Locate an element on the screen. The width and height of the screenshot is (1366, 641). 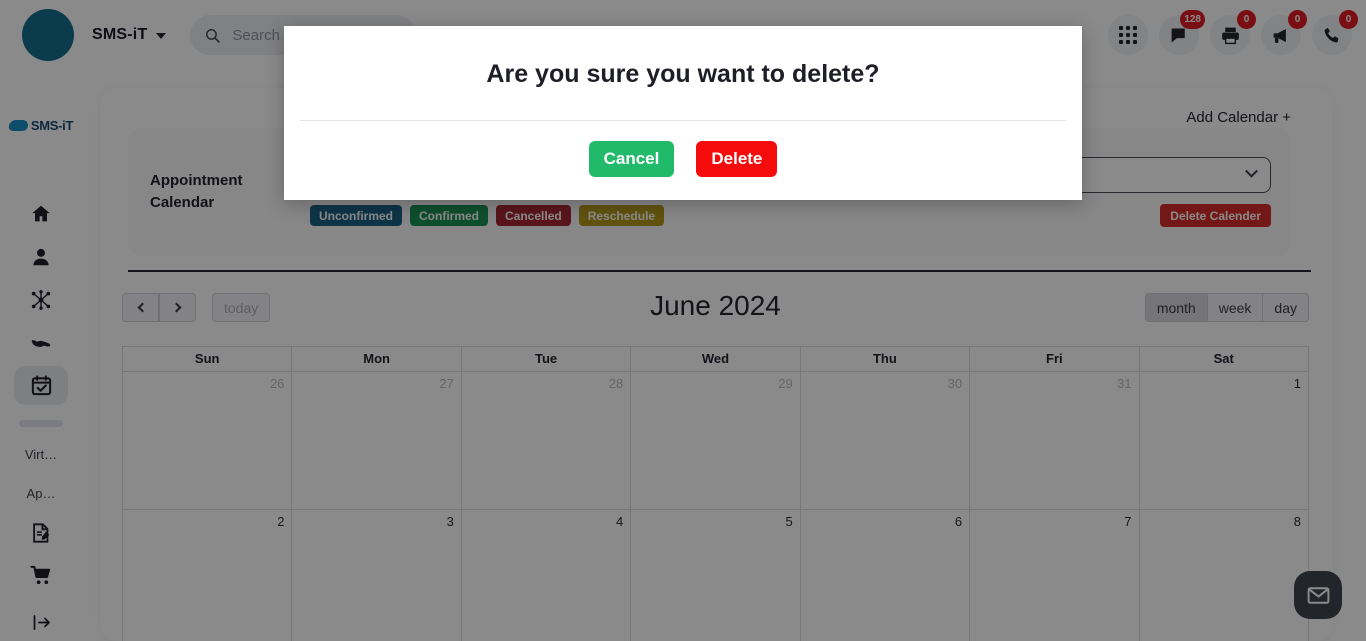
dialog-title: Are you sure you want to delete? is located at coordinates (683, 74).